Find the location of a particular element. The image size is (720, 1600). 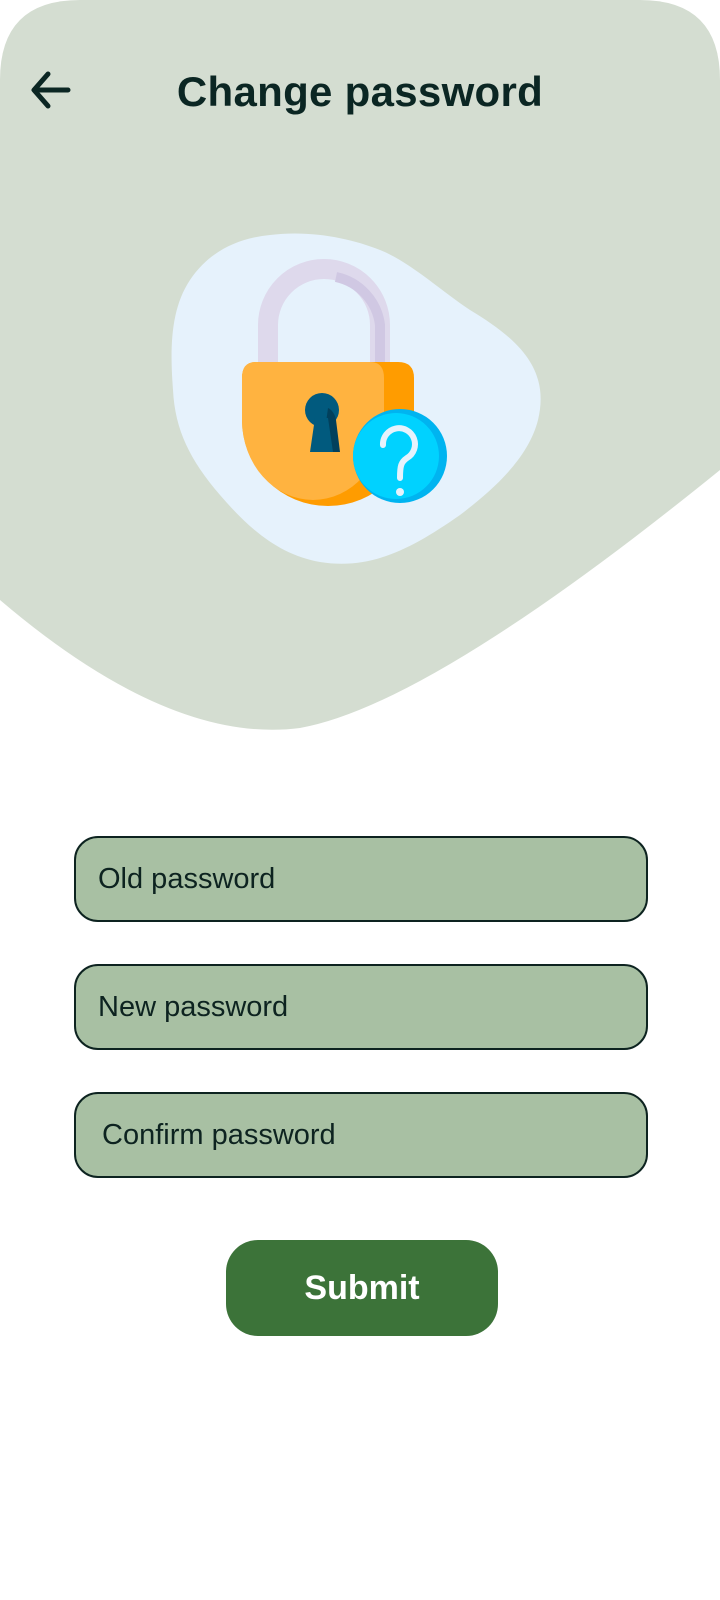

question-mark-icon is located at coordinates (400, 456).